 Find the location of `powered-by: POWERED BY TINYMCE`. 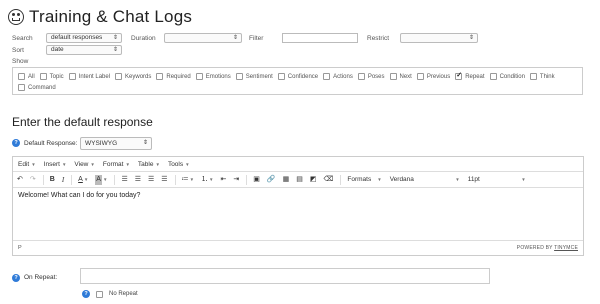

powered-by: POWERED BY TINYMCE is located at coordinates (547, 248).